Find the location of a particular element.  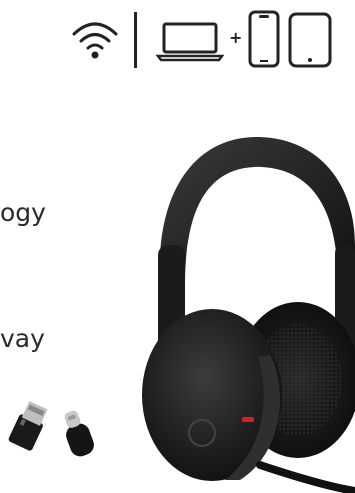

laptop-icon is located at coordinates (190, 42).